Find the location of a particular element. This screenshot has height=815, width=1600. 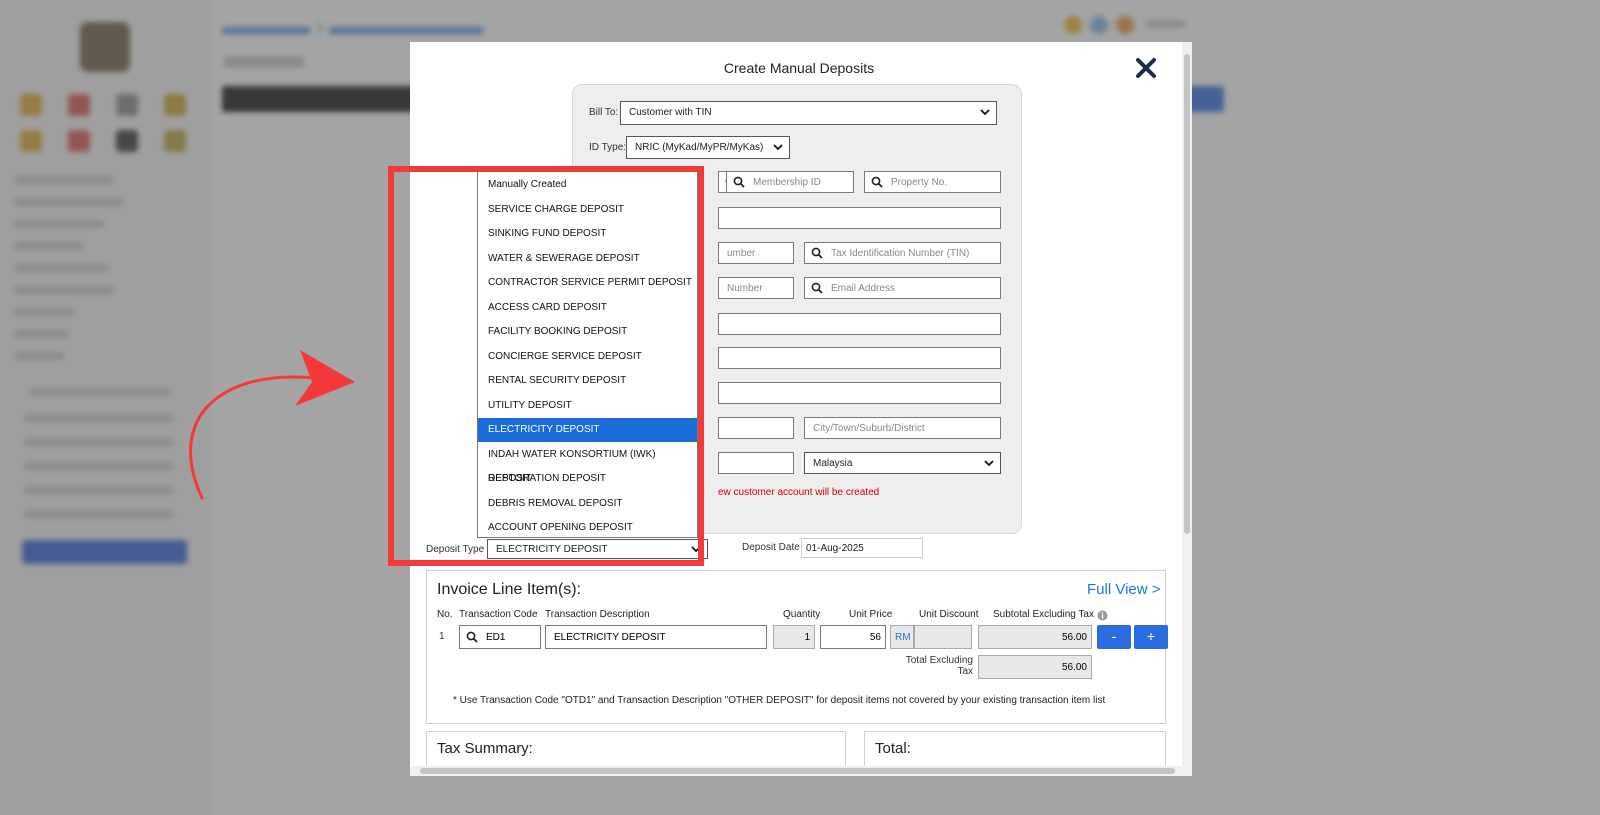

deposit-date-field: 01-Aug-2025 is located at coordinates (862, 548).